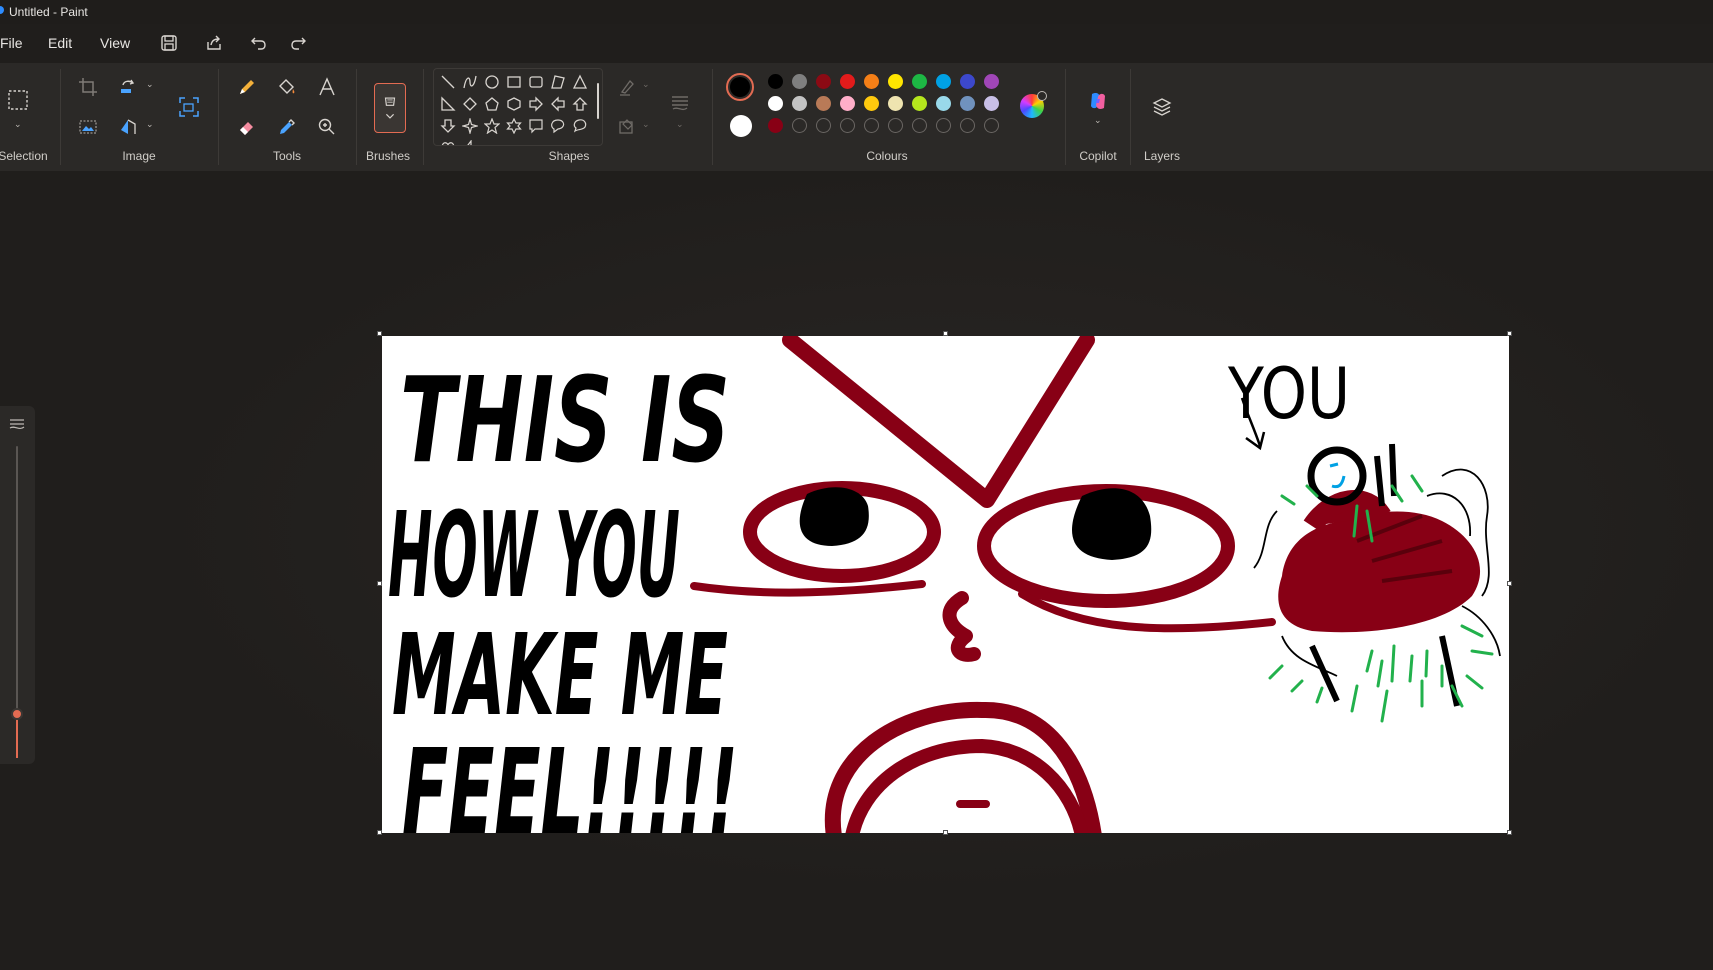  What do you see at coordinates (492, 104) in the screenshot?
I see `shape-pentagon` at bounding box center [492, 104].